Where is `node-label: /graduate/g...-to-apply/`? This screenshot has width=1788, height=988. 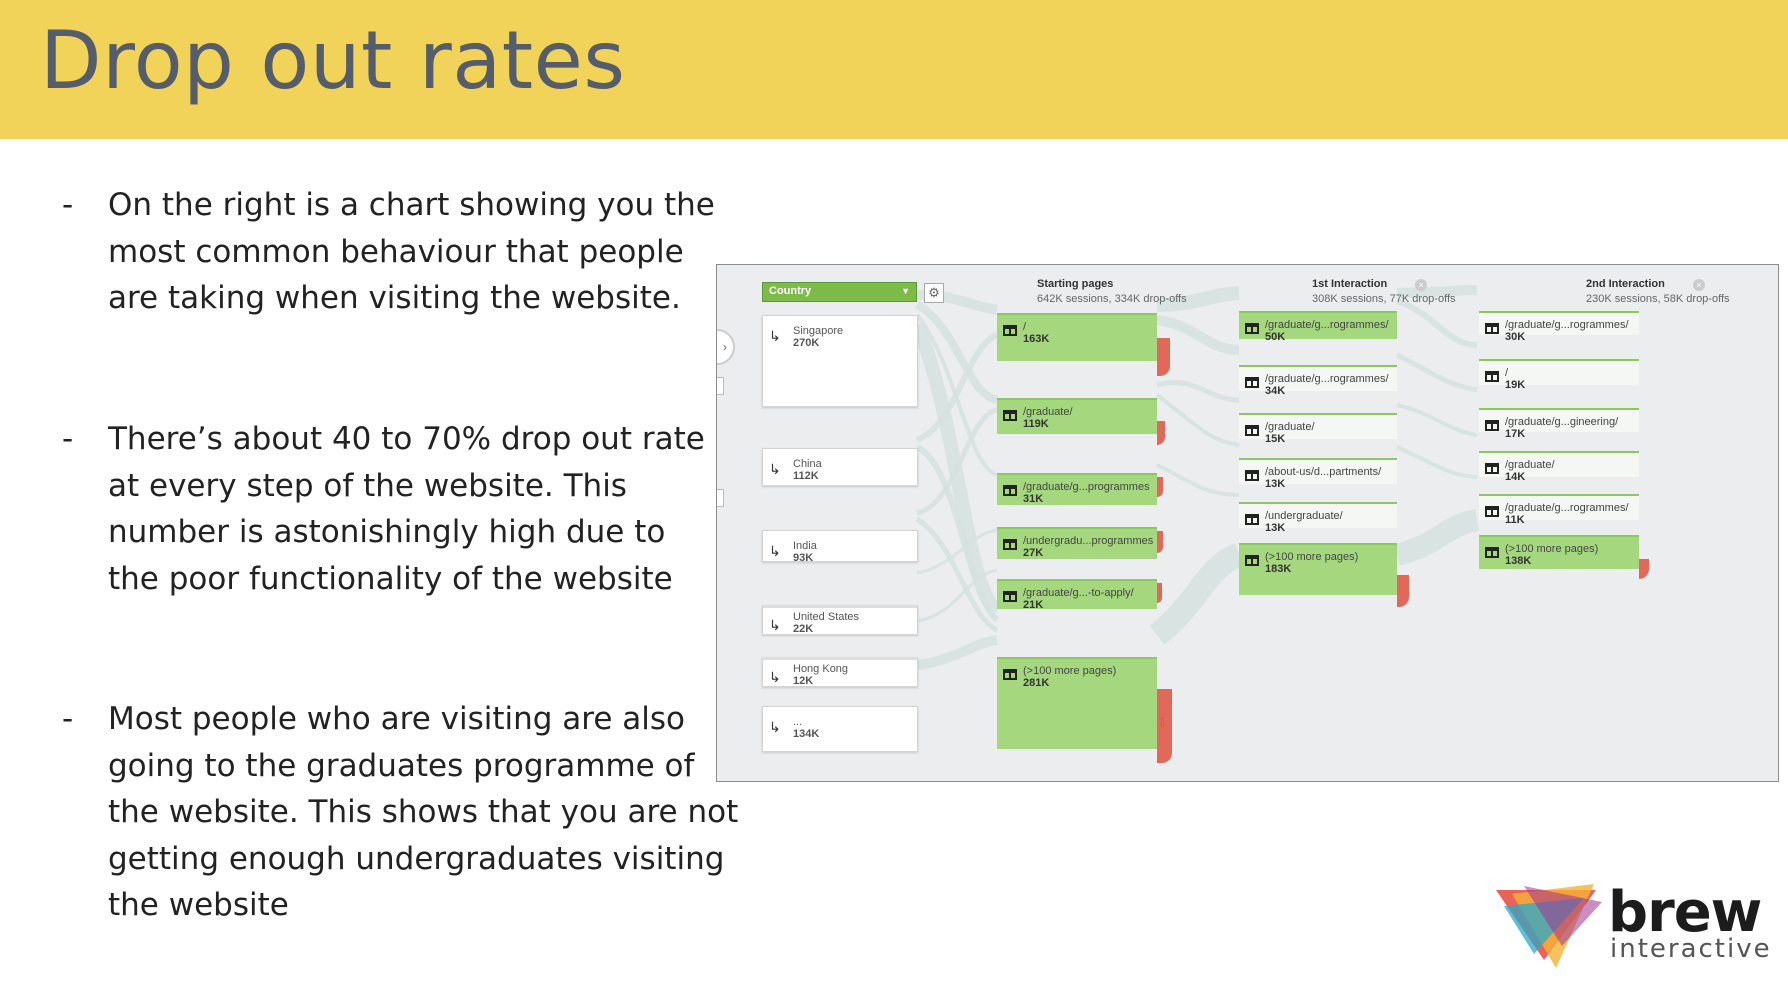 node-label: /graduate/g...-to-apply/ is located at coordinates (1078, 593).